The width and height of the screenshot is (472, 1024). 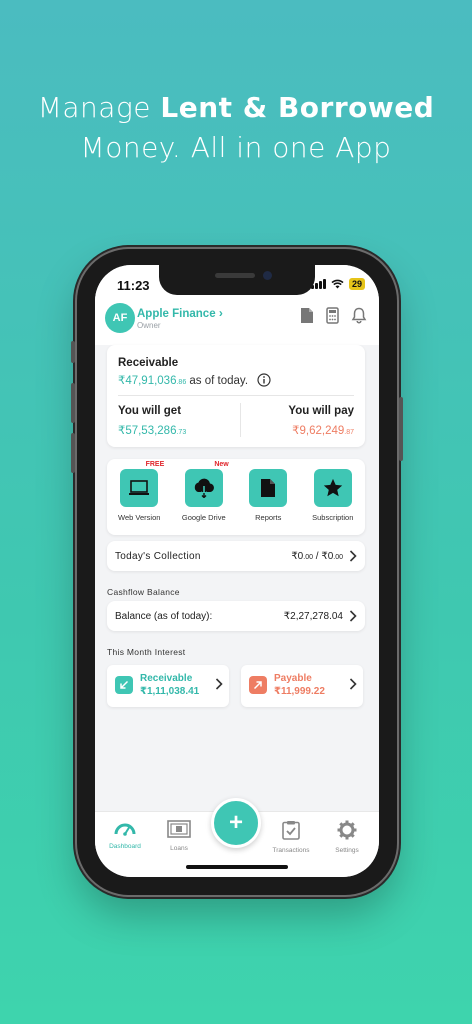 I want to click on tab-settings: Settings, so click(x=347, y=837).